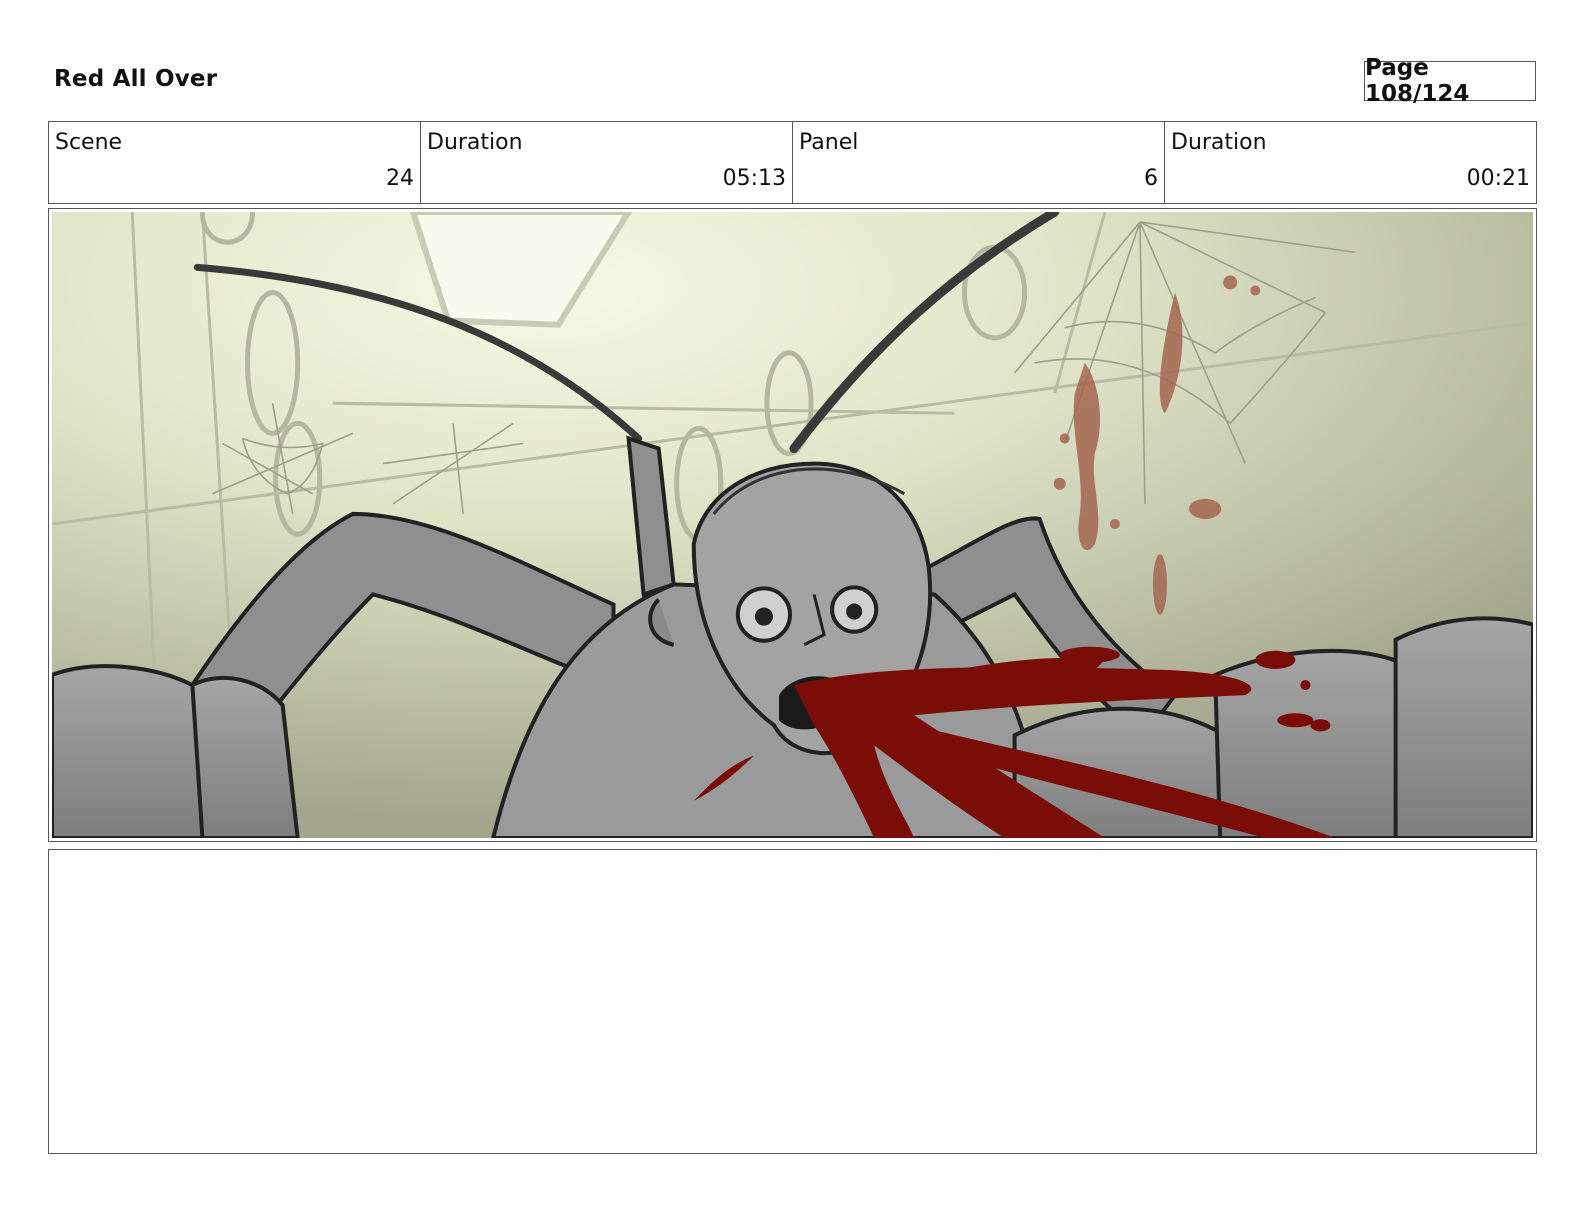 This screenshot has width=1584, height=1224. What do you see at coordinates (607, 162) in the screenshot?
I see `scene-duration-cell: Duration 05:13` at bounding box center [607, 162].